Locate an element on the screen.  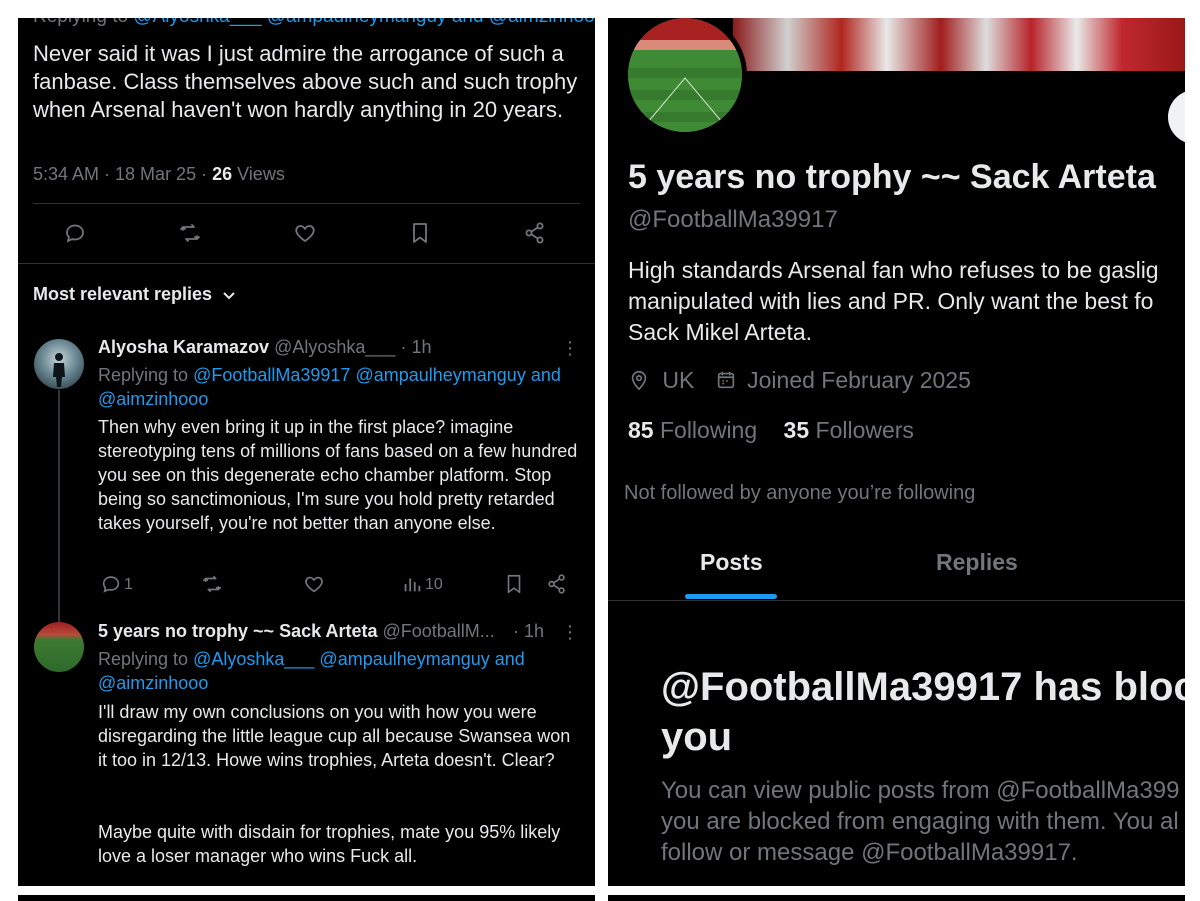
replying-to-mentions: @FootballMa39917 @ampaulheymanguy and is located at coordinates (377, 375).